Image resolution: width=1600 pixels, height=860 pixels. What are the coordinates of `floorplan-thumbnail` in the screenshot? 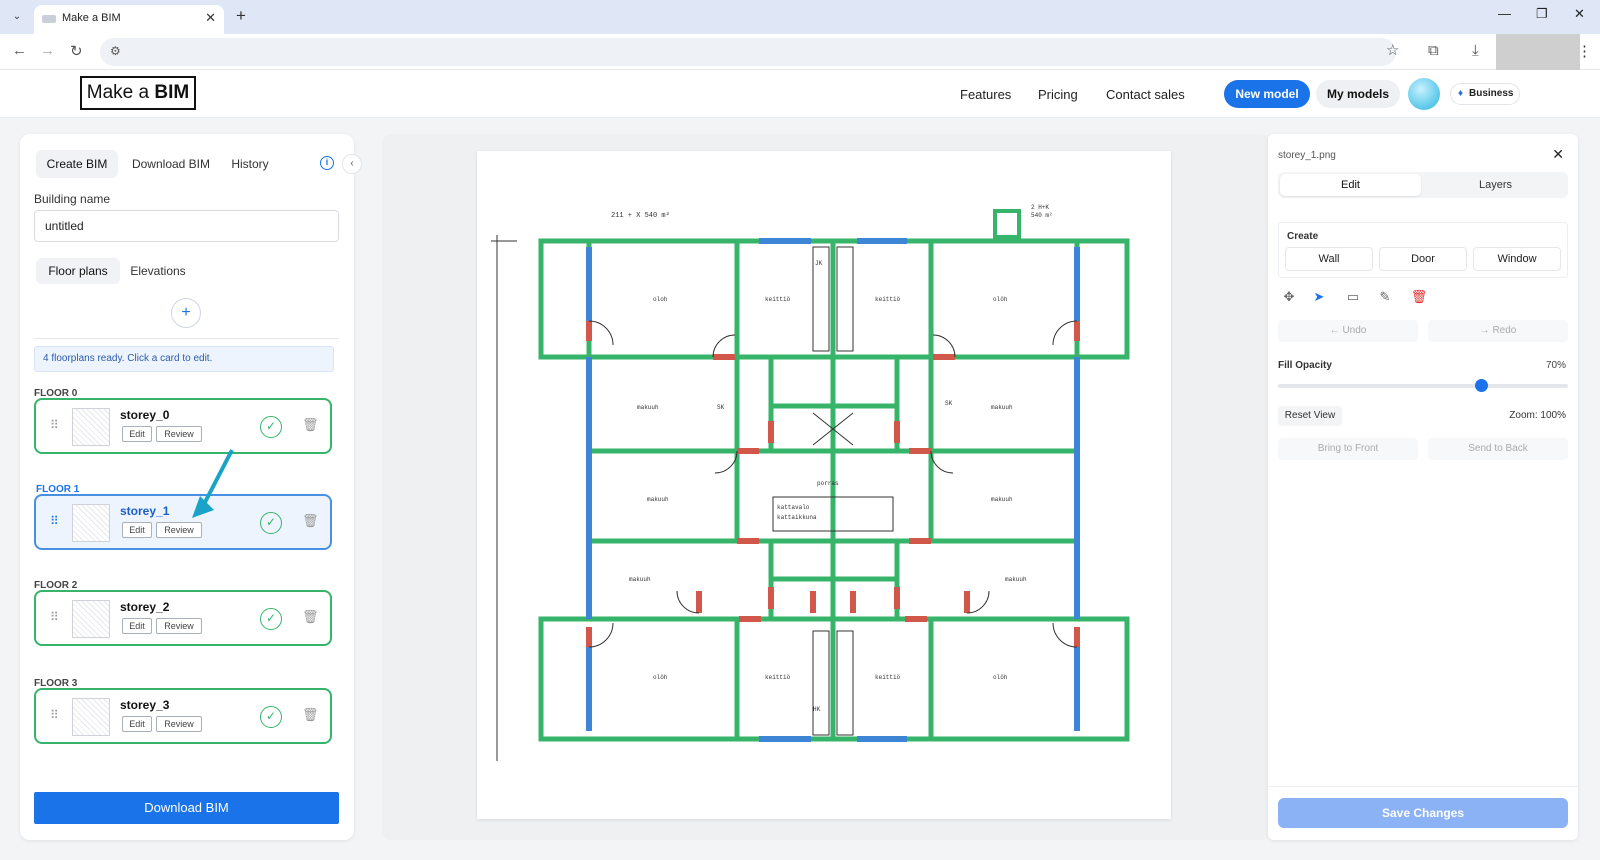 It's located at (91, 427).